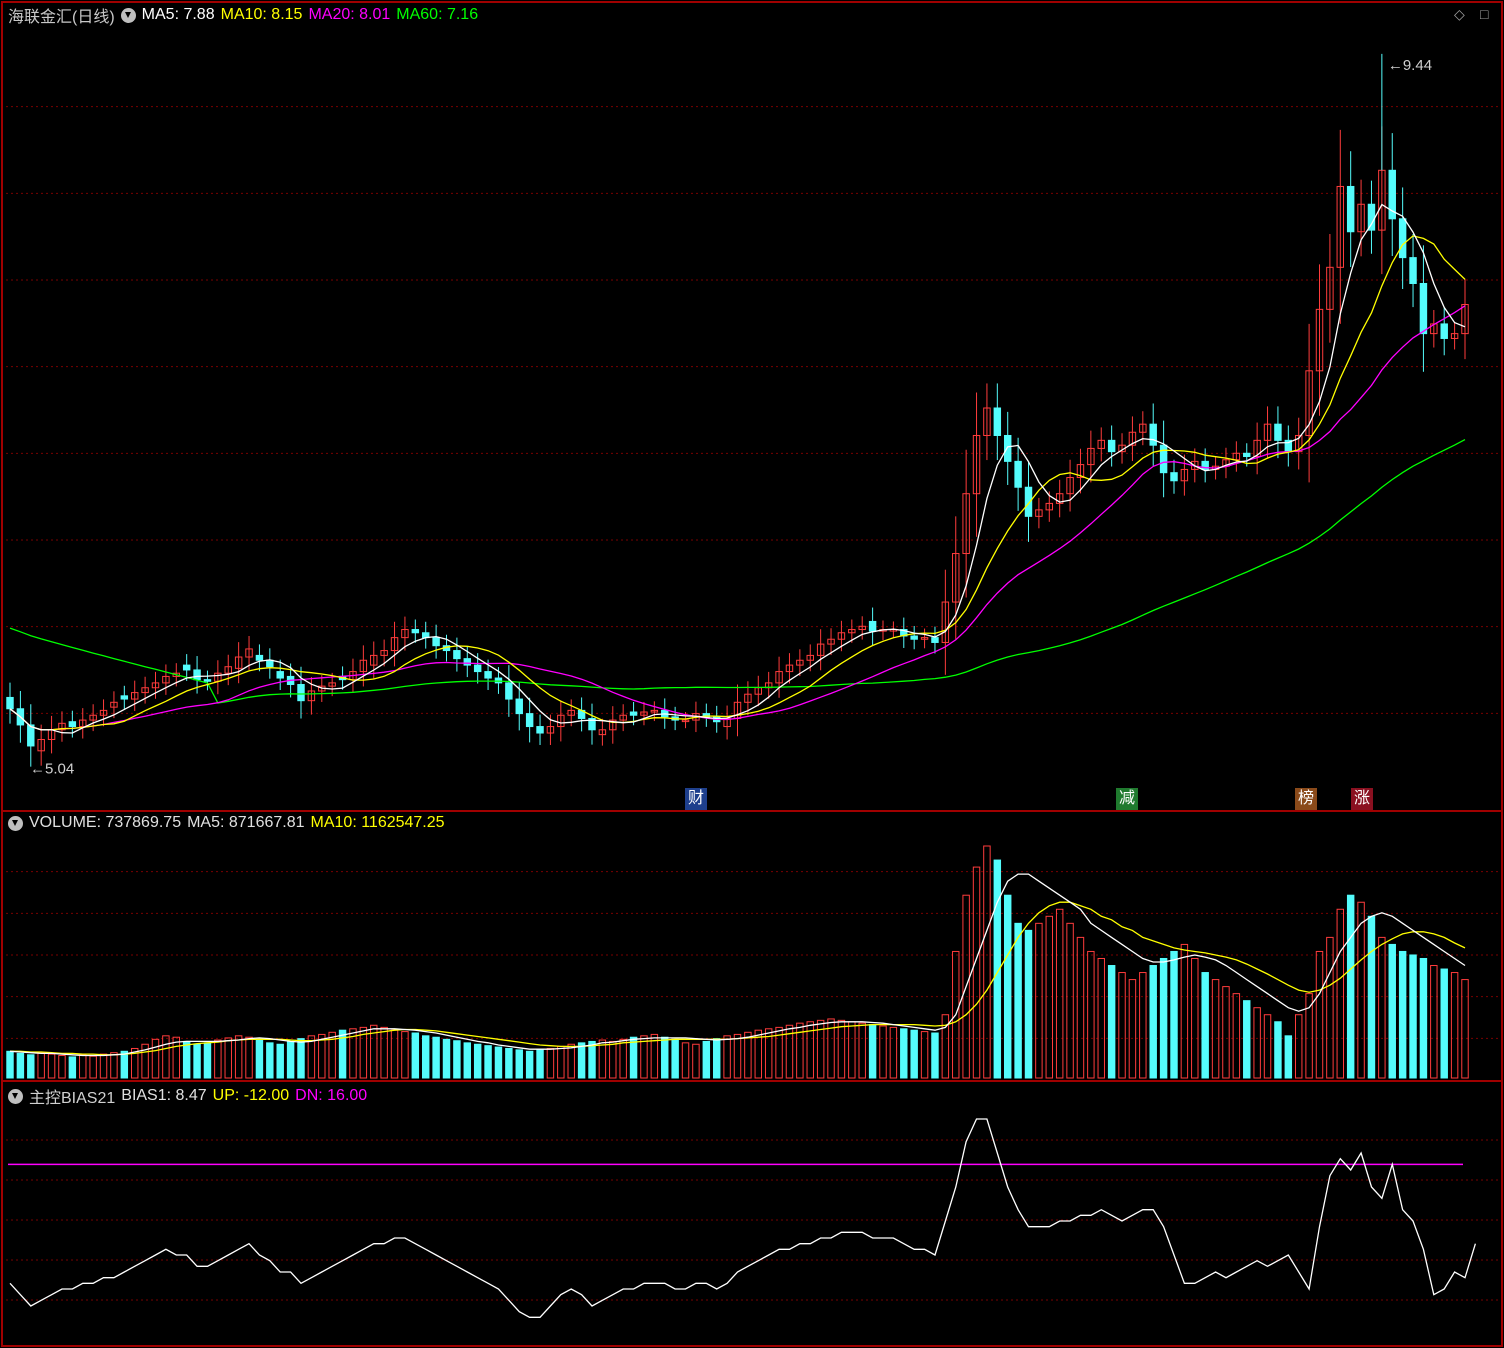 The width and height of the screenshot is (1504, 1348). Describe the element at coordinates (349, 14) in the screenshot. I see `ma20-readout: MA20: 8.01` at that location.